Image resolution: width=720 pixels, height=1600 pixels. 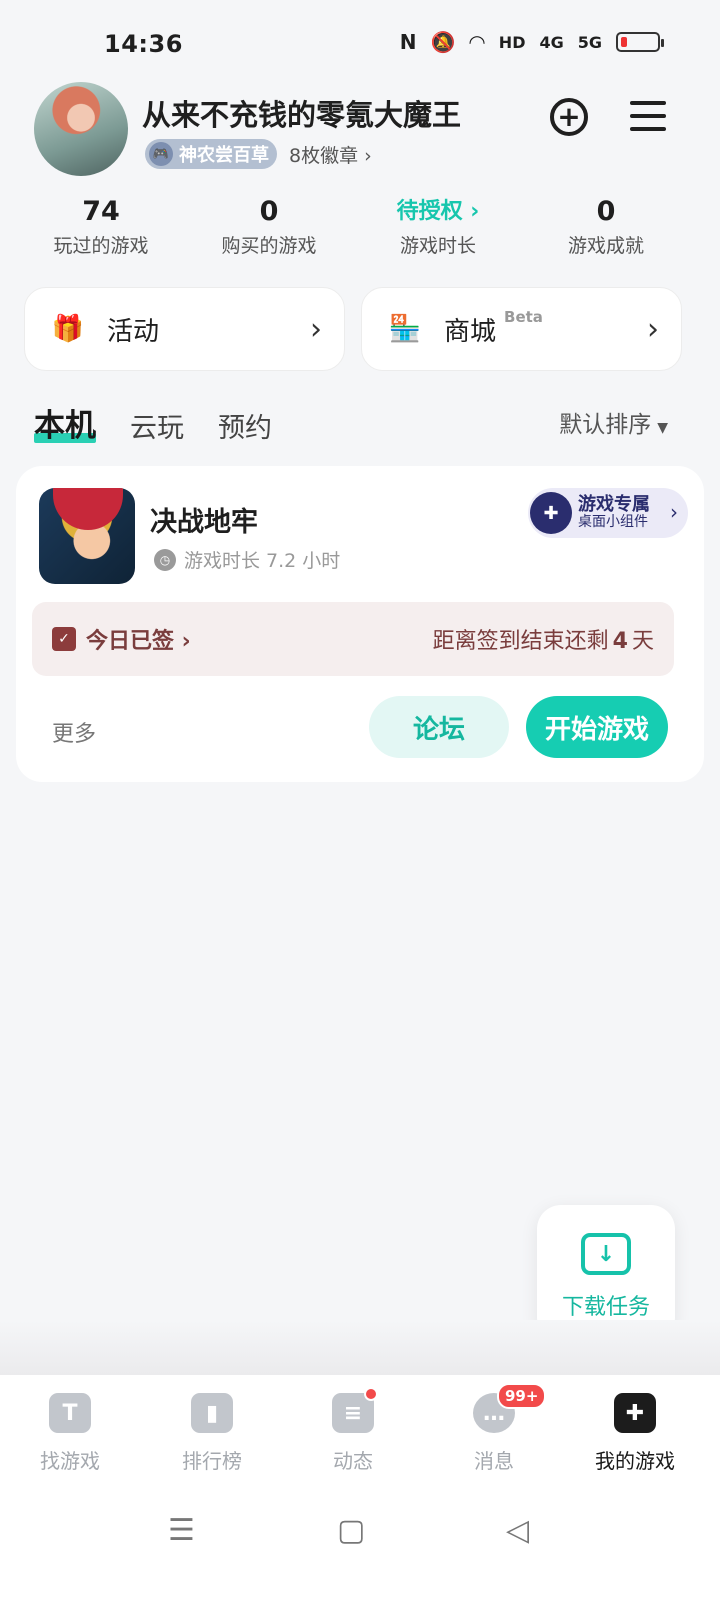 I want to click on play-time: ◷ 游戏时长 7.2 小时, so click(x=247, y=559).